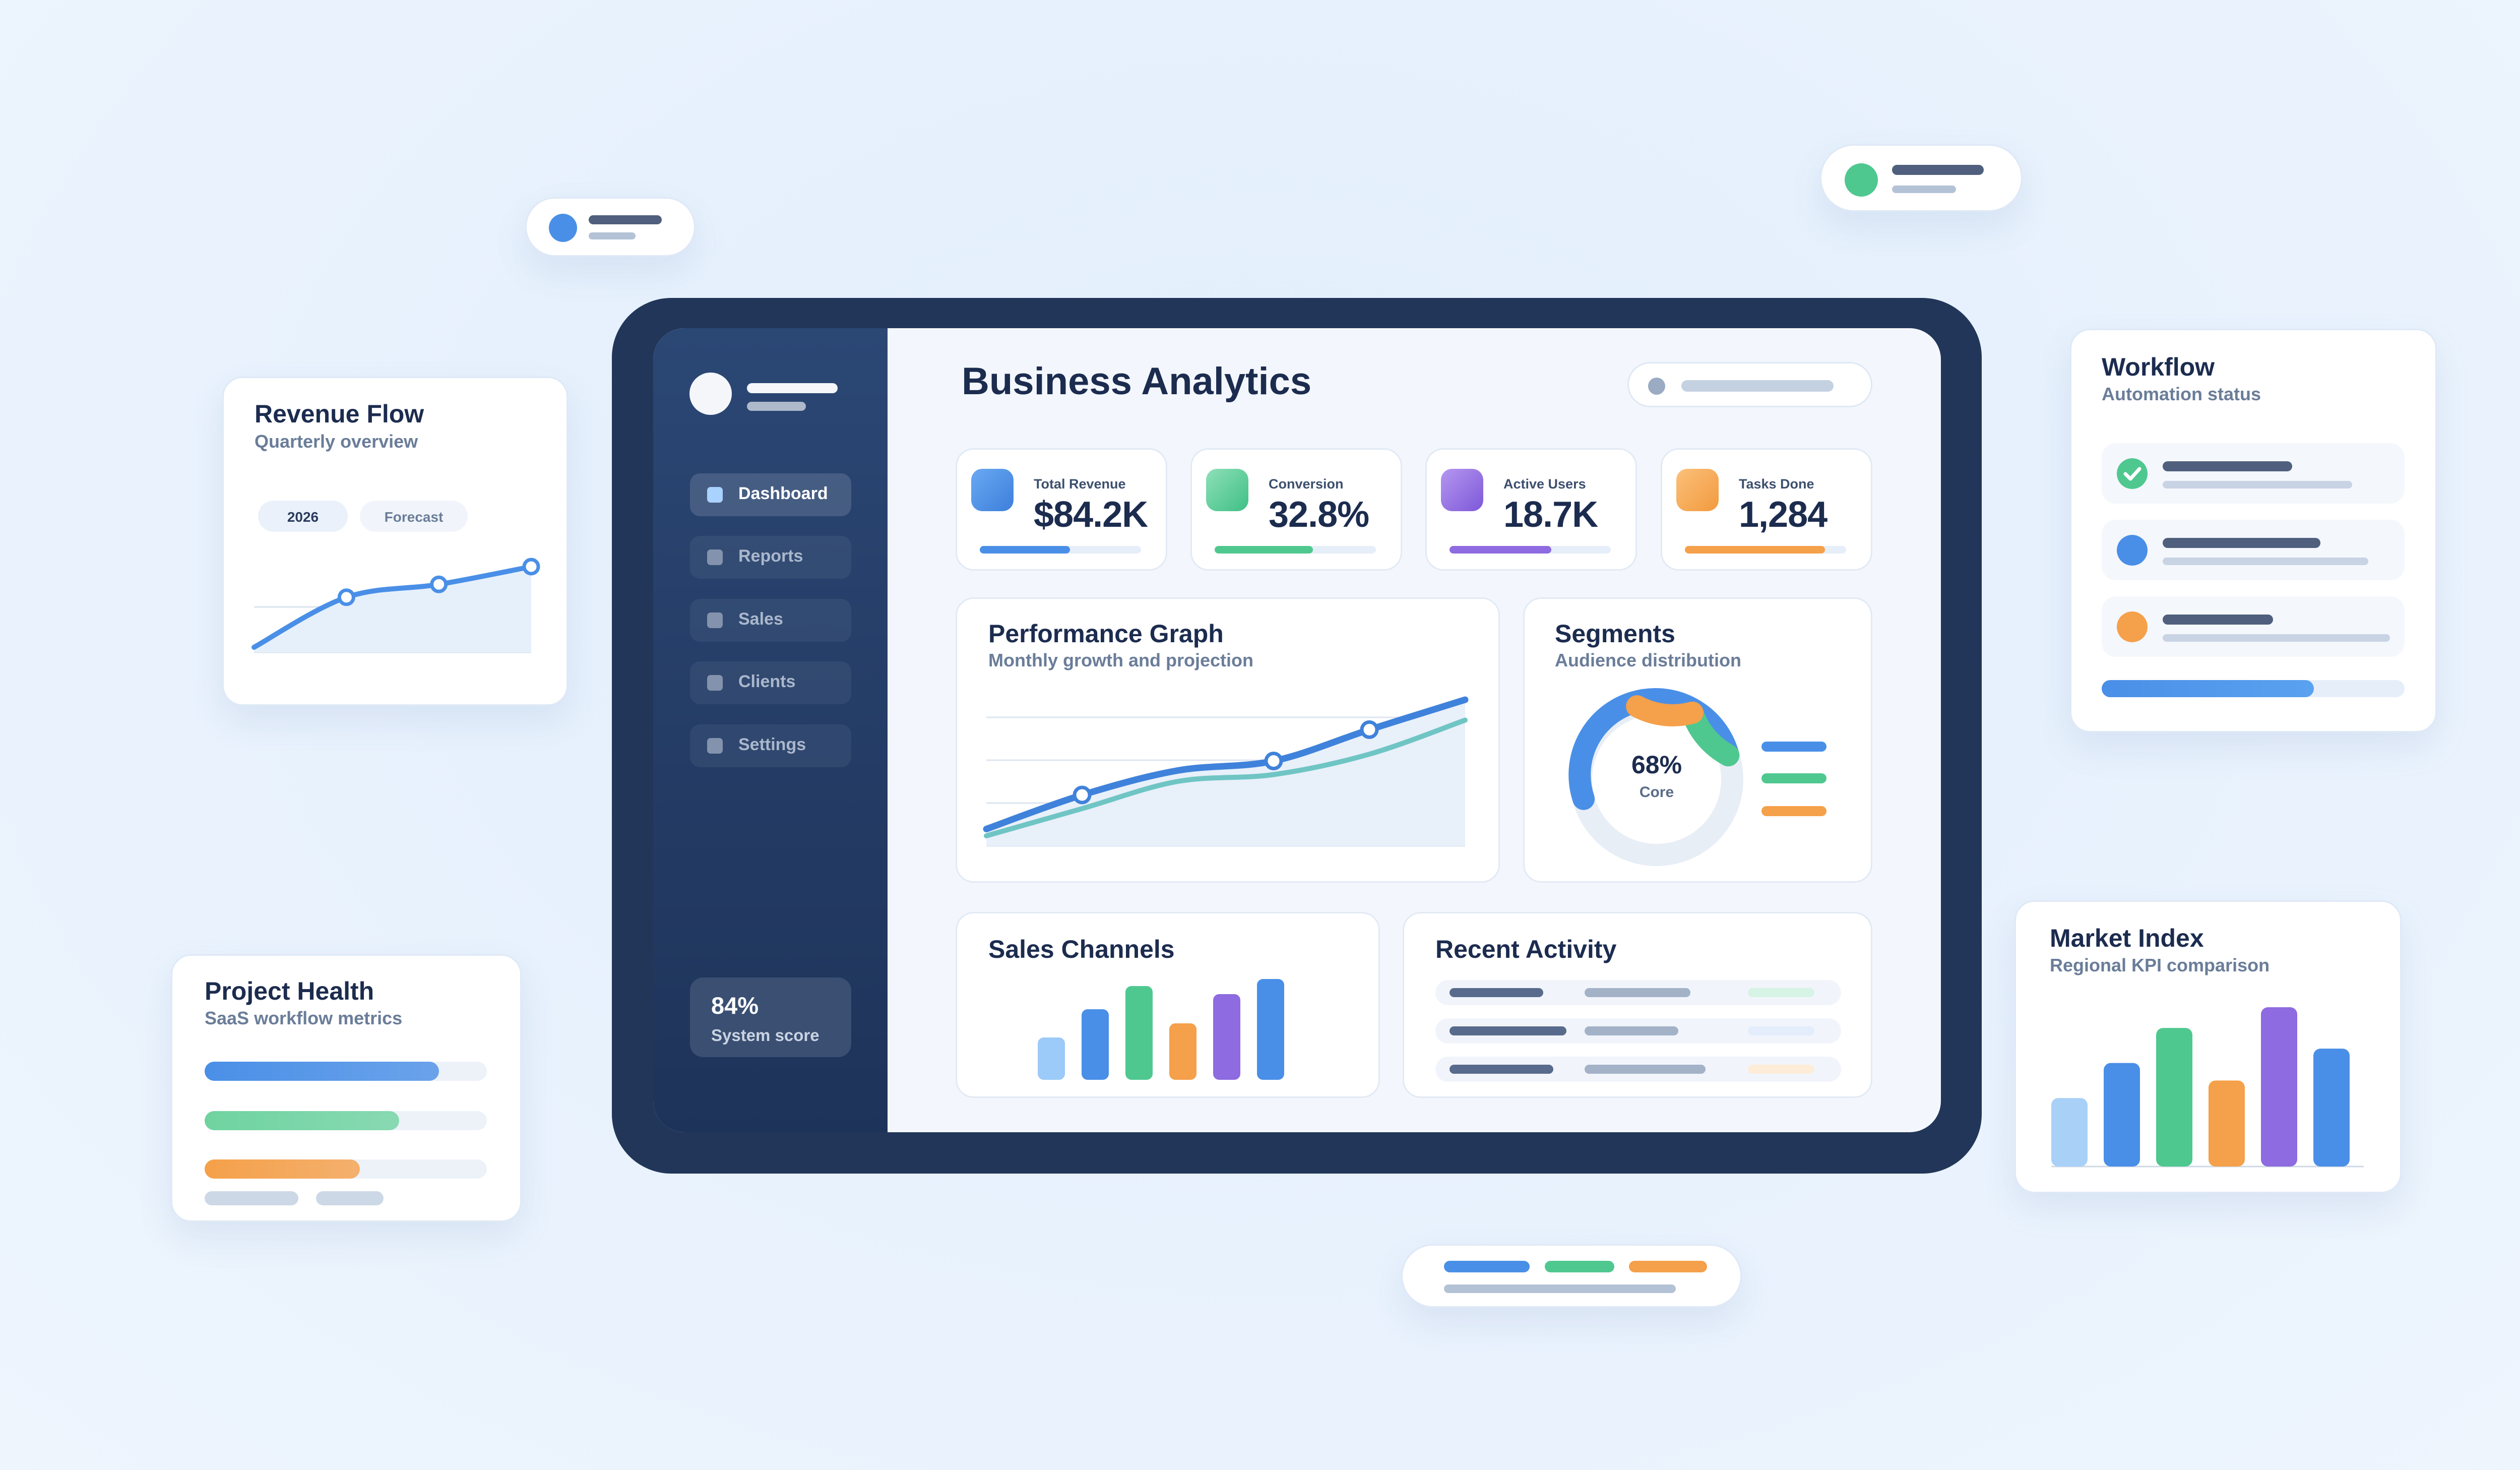  What do you see at coordinates (289, 991) in the screenshot?
I see `project-health-title: Project Health` at bounding box center [289, 991].